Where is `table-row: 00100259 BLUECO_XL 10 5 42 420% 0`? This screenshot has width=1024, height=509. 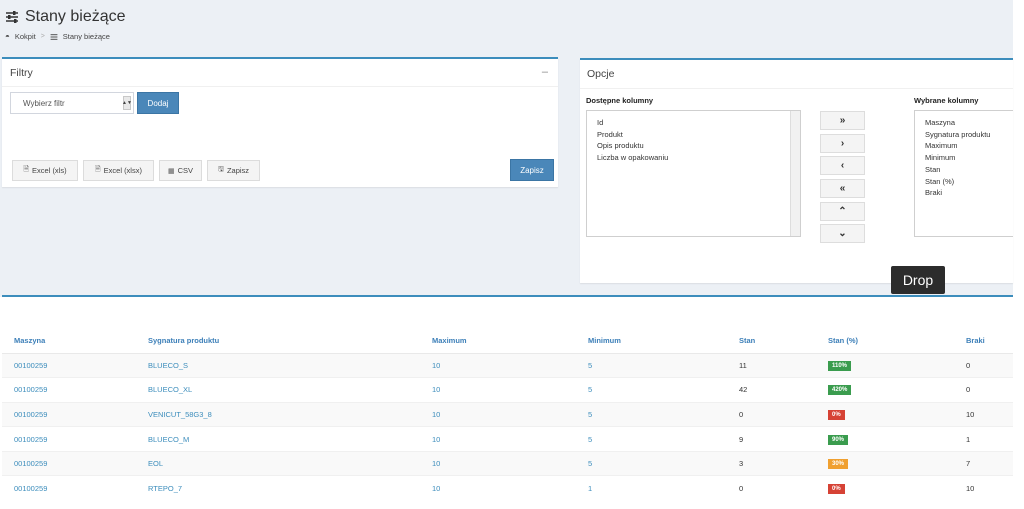
table-row: 00100259 BLUECO_XL 10 5 42 420% 0 is located at coordinates (507, 390).